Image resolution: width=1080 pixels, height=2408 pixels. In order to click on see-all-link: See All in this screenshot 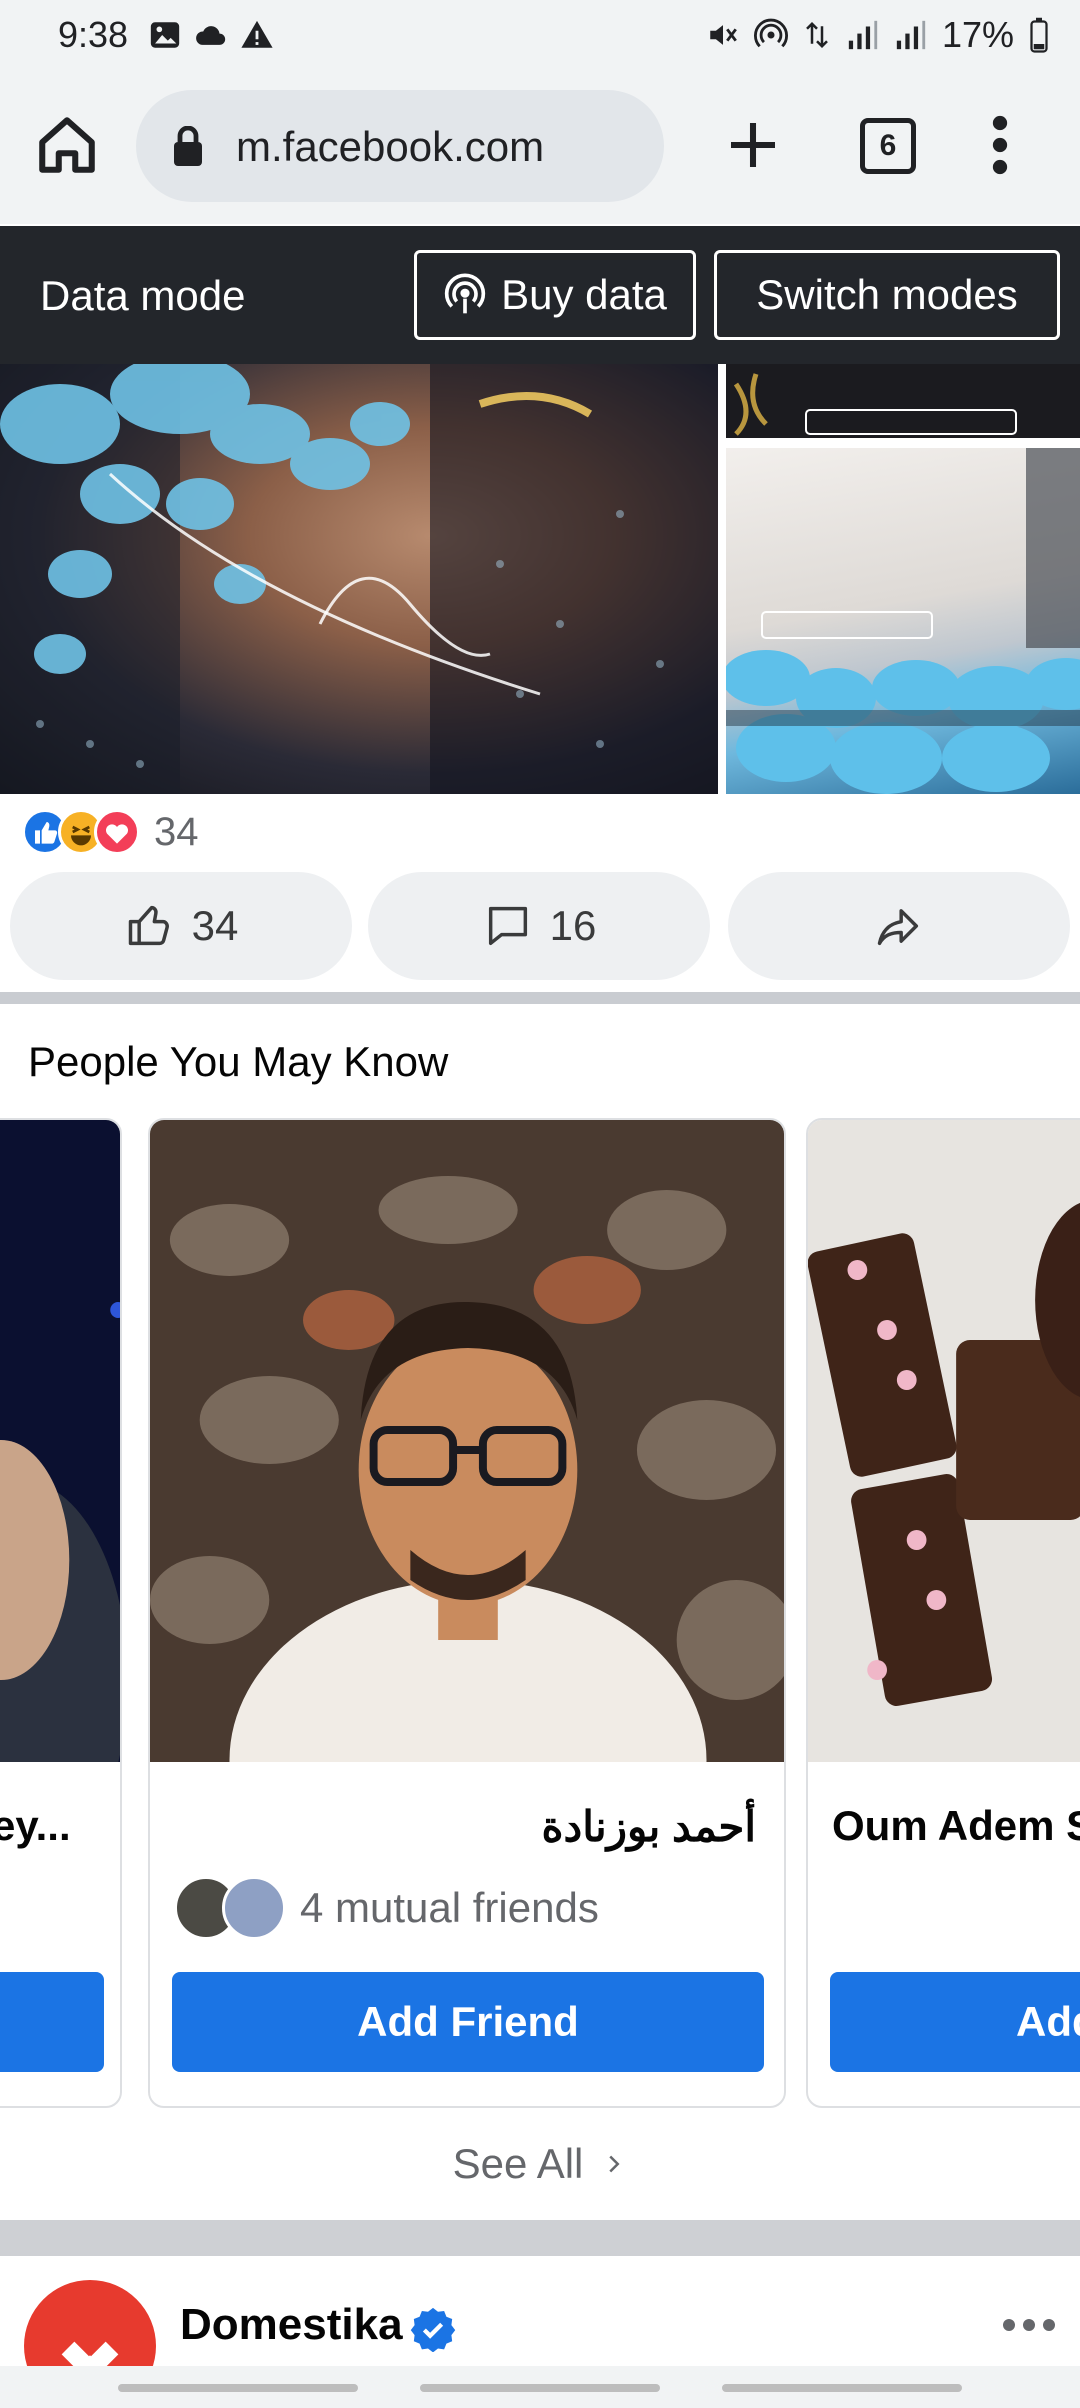, I will do `click(540, 2164)`.